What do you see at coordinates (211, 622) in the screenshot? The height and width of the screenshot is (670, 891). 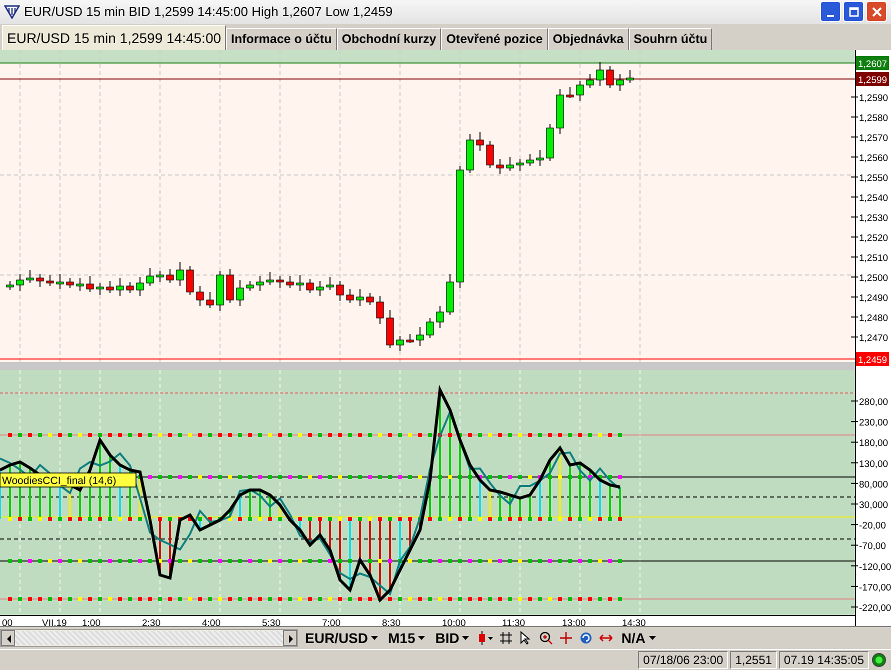 I see `time-label: 4:00` at bounding box center [211, 622].